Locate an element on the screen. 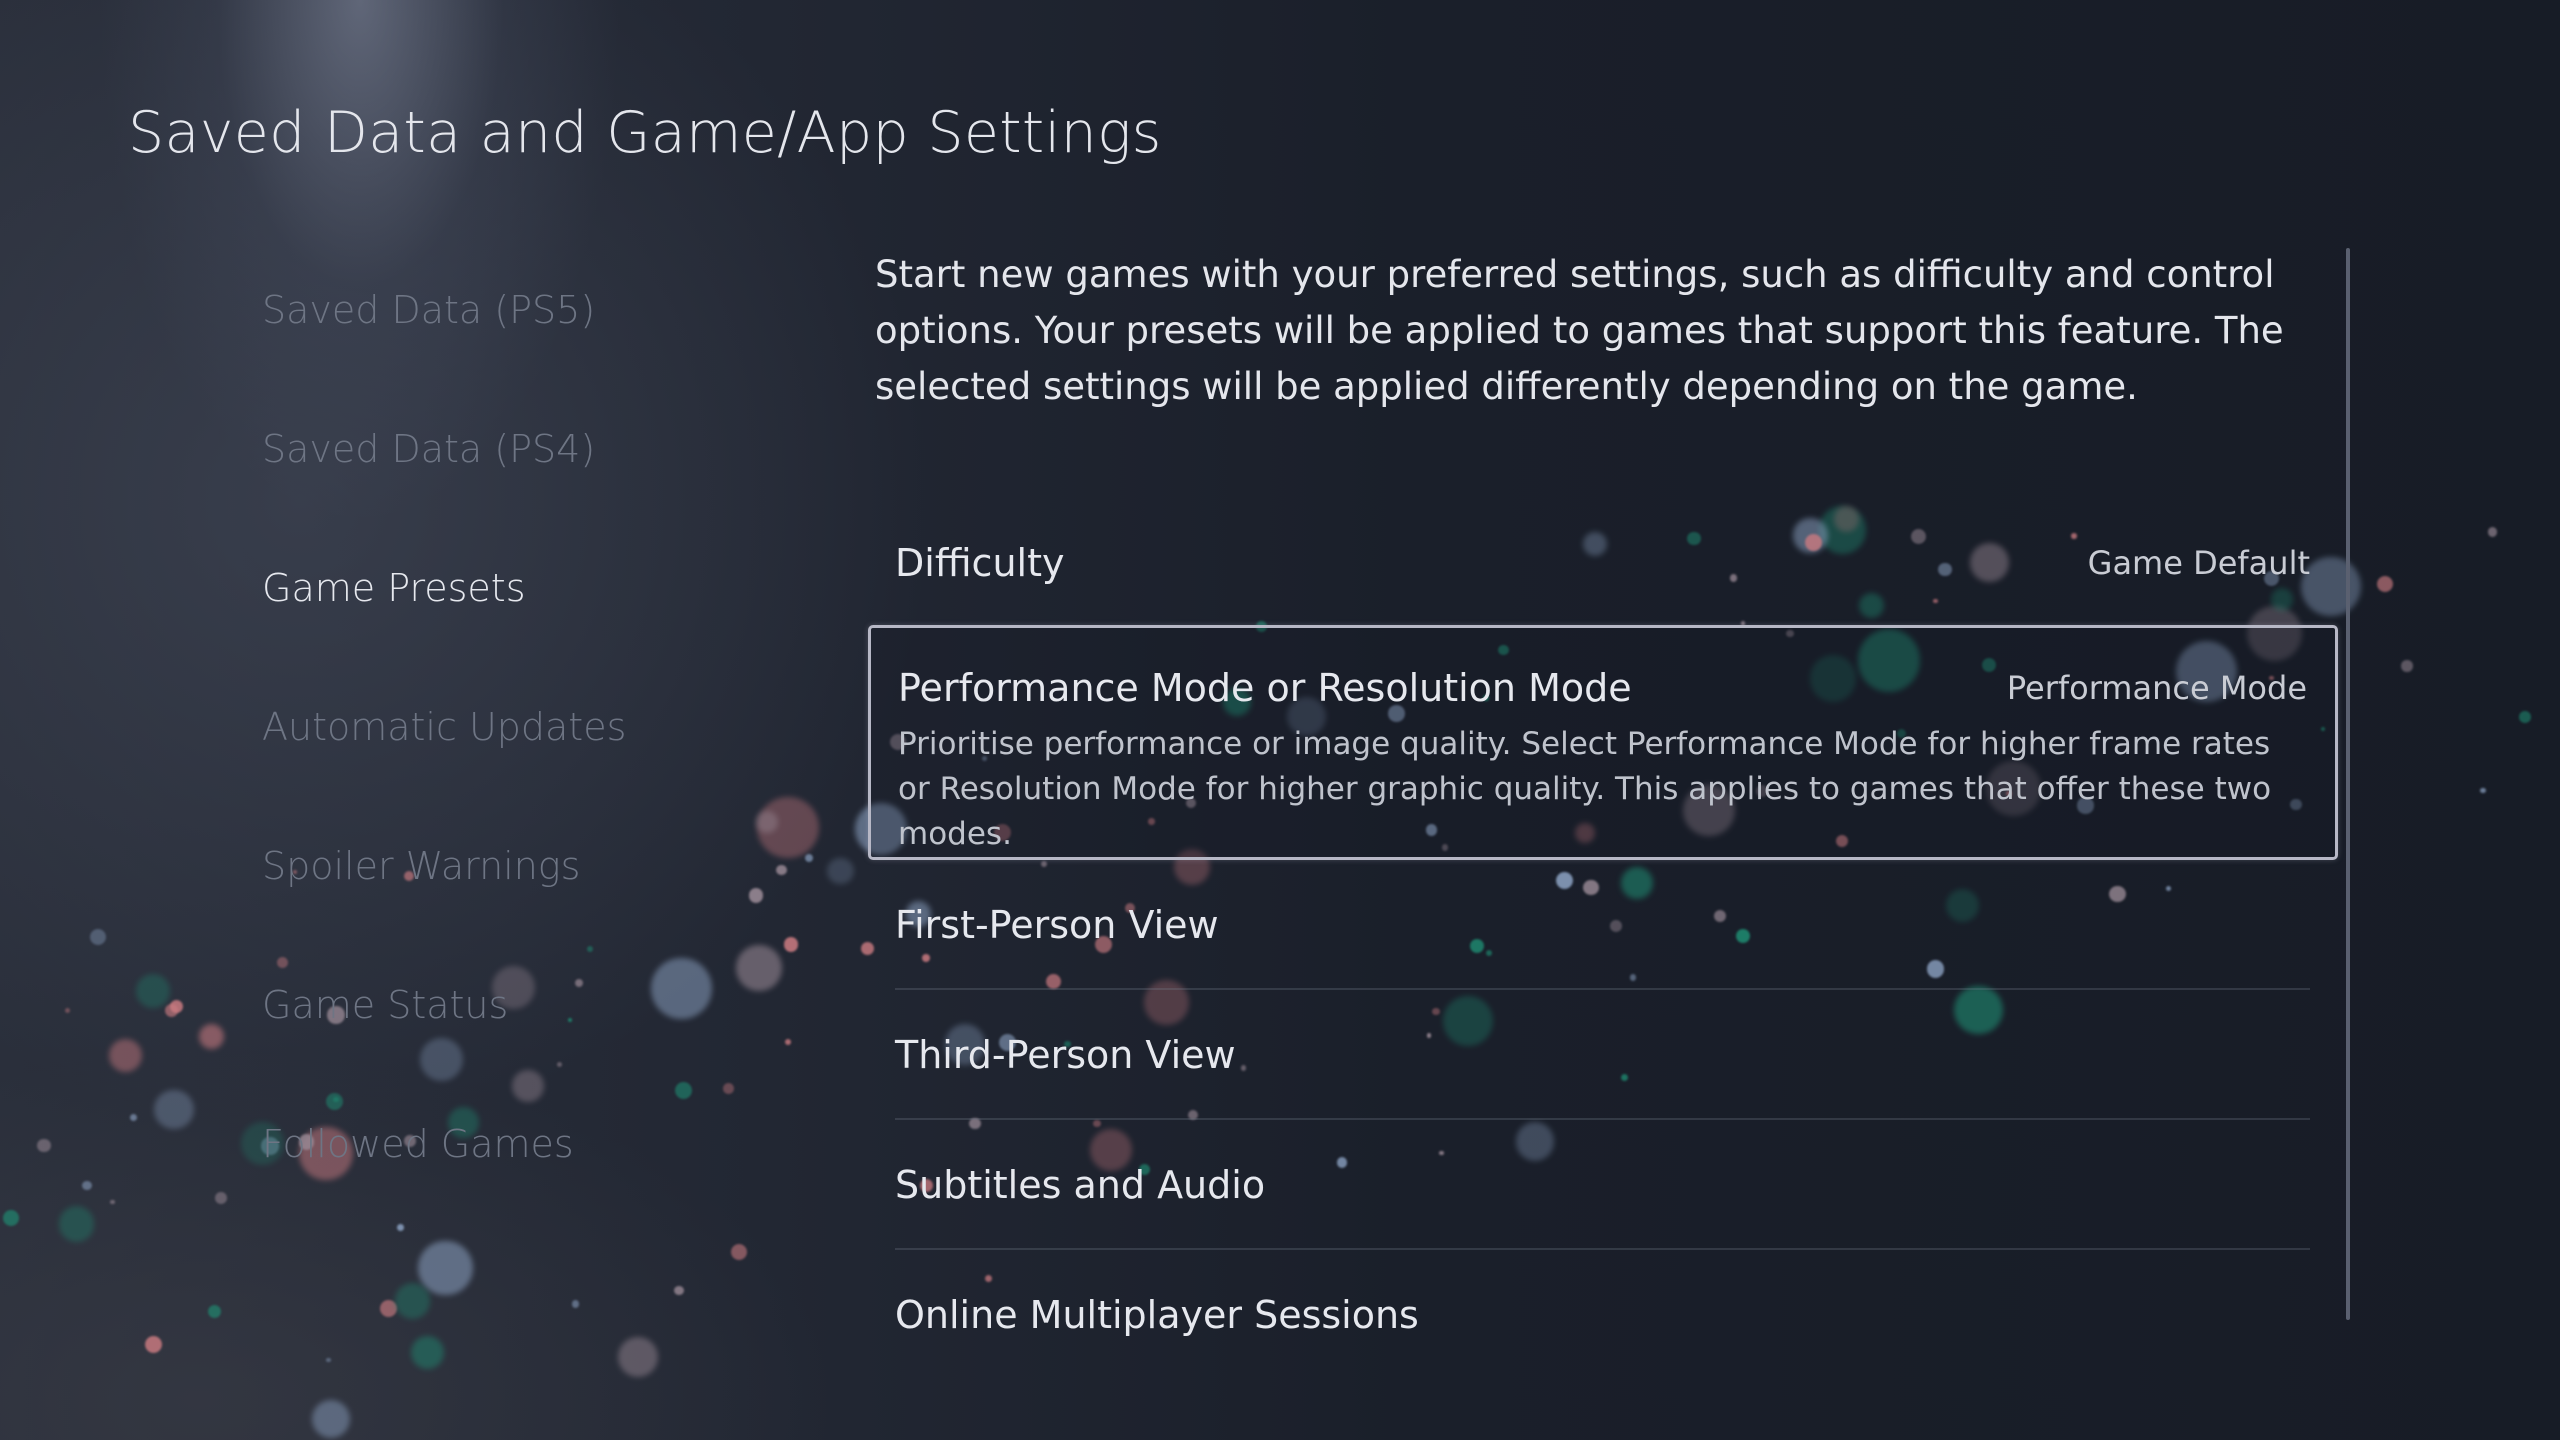 The height and width of the screenshot is (1440, 2560). sidebar-item-game-presets: Game Presets is located at coordinates (444, 627).